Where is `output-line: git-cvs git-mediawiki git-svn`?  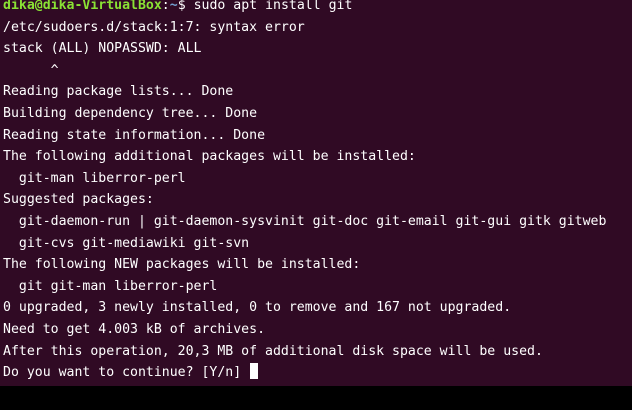 output-line: git-cvs git-mediawiki git-svn is located at coordinates (126, 243).